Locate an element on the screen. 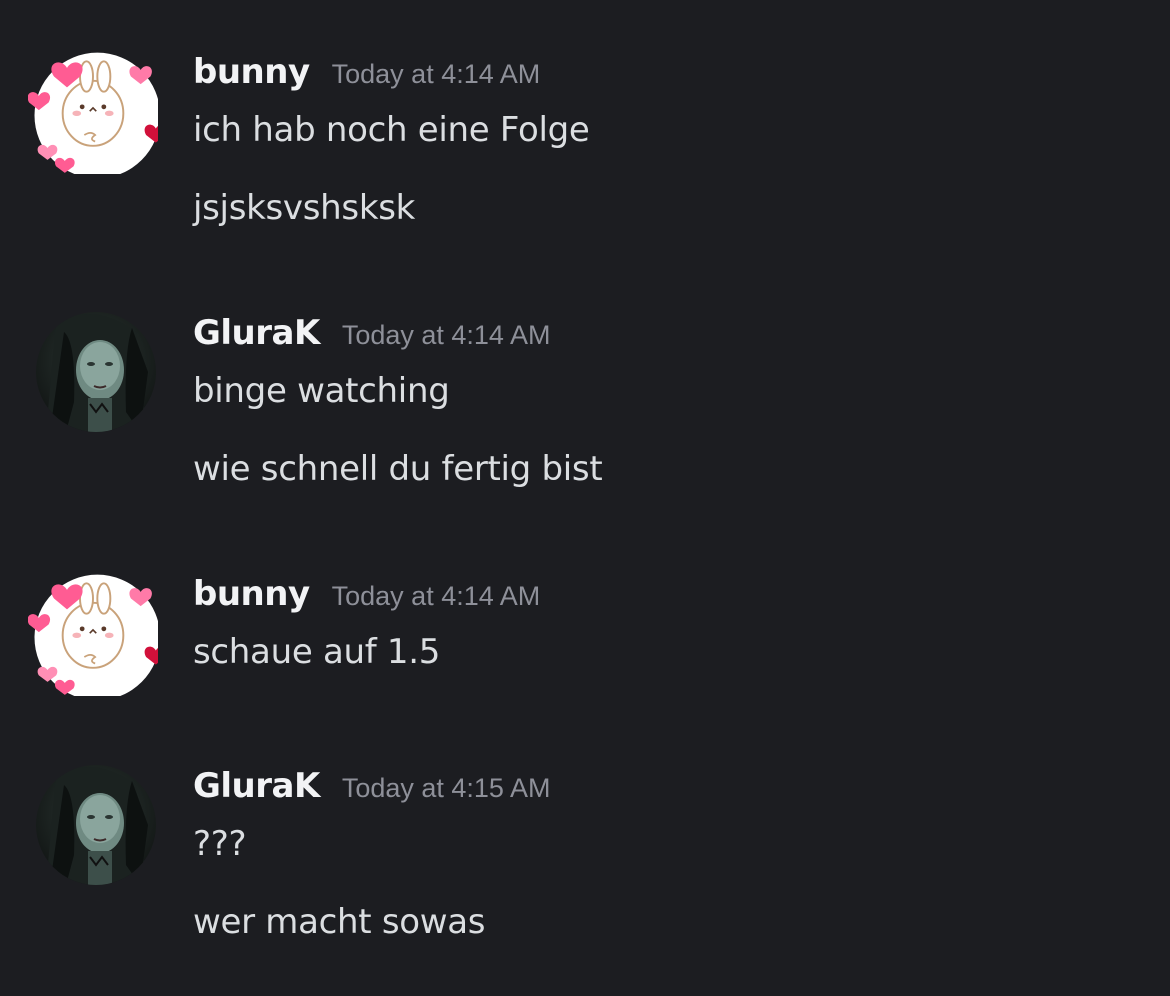 The width and height of the screenshot is (1170, 996). message-text: jsjsksvshsksk is located at coordinates (304, 208).